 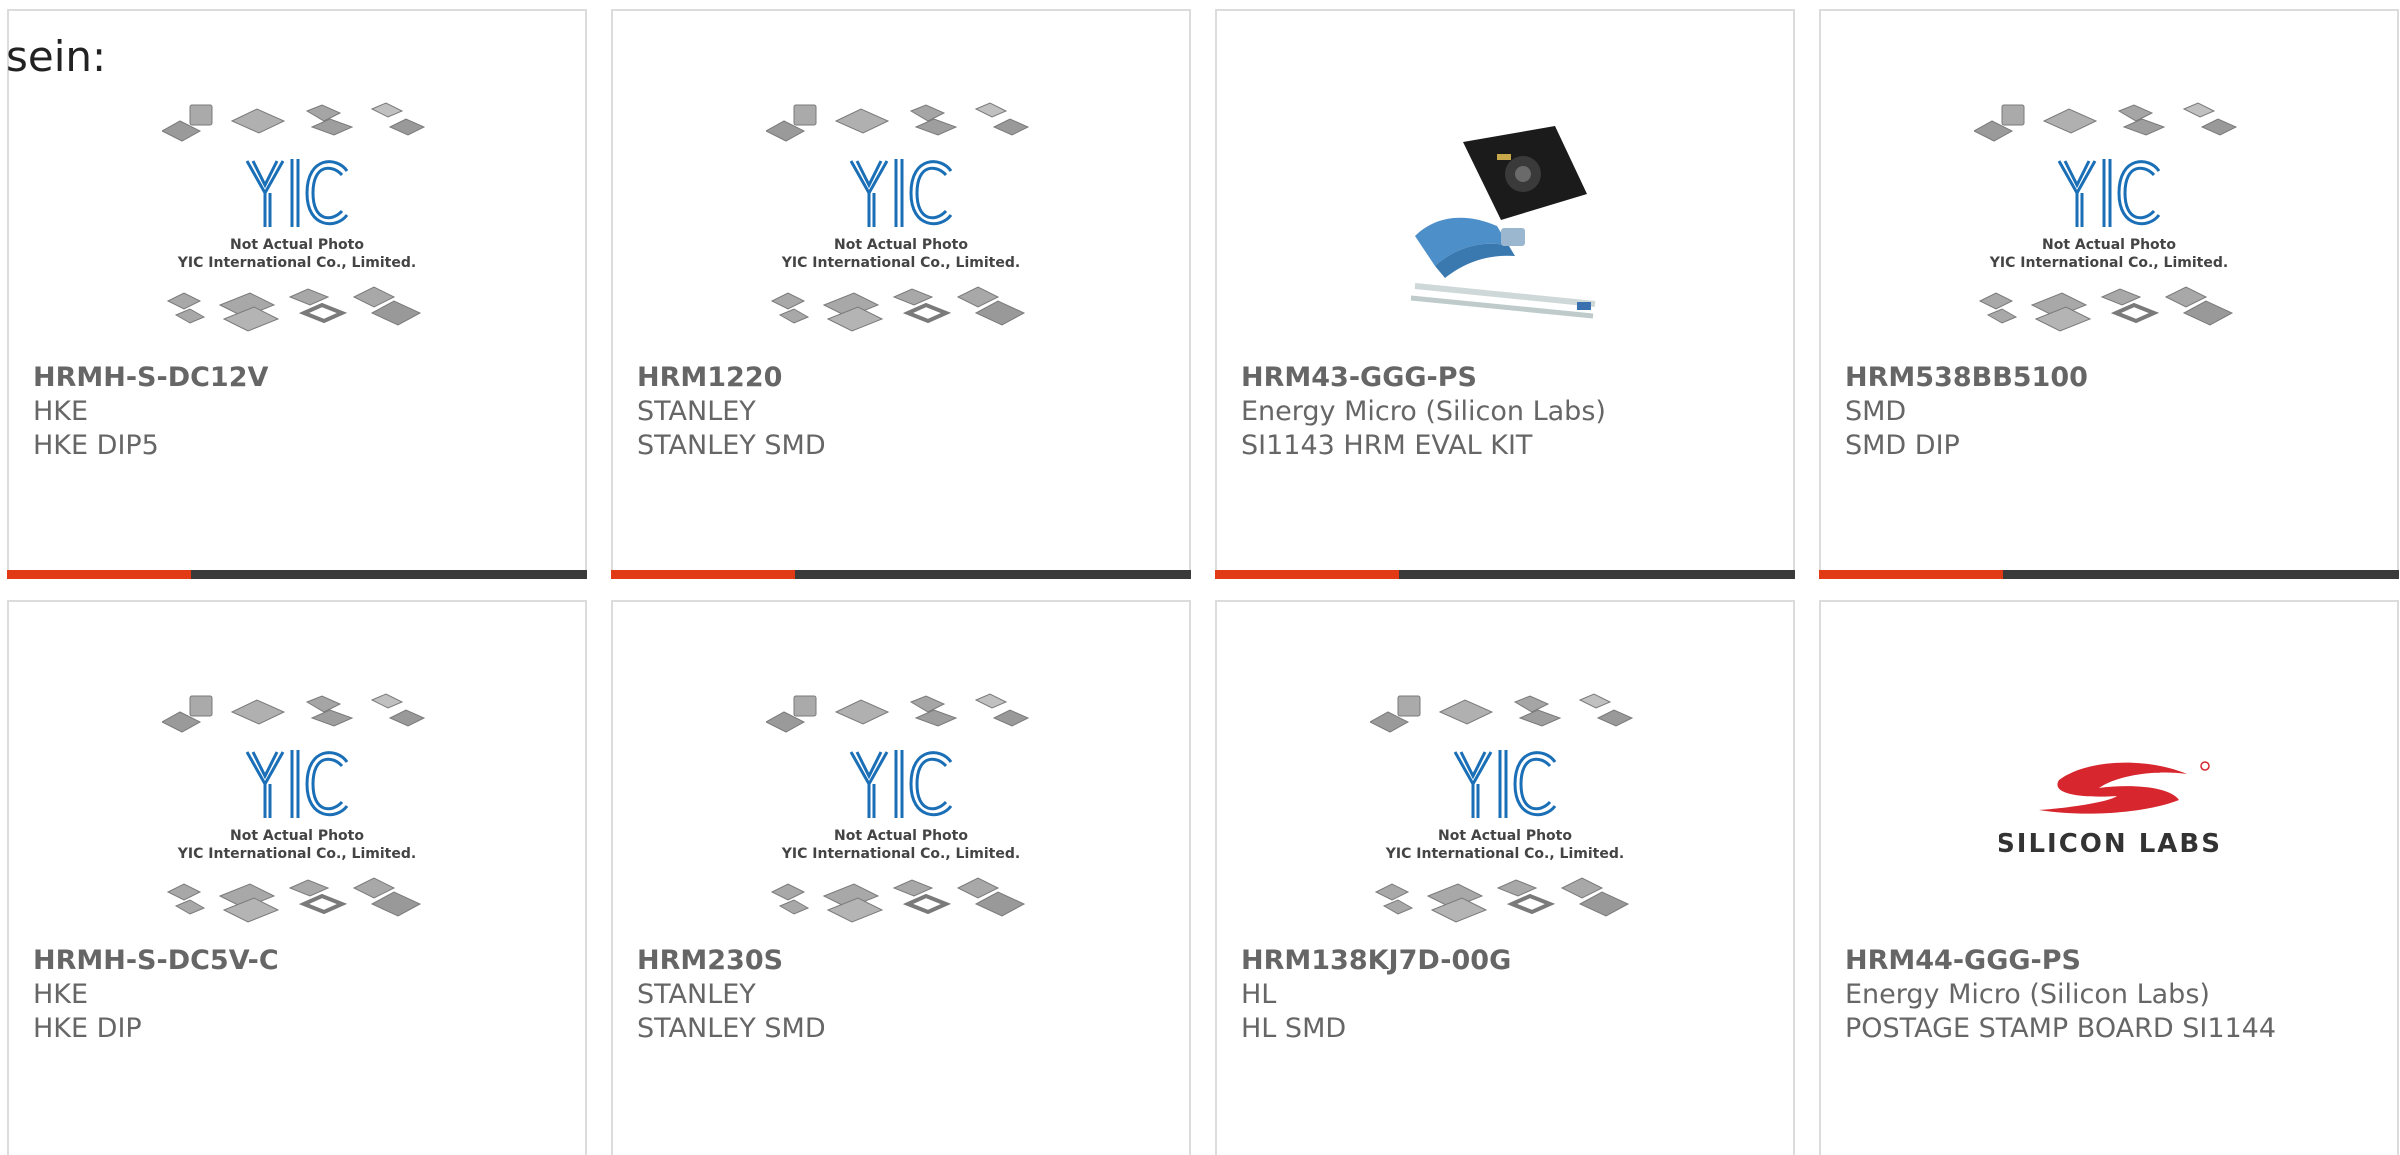 I want to click on product-part-number-link: HRM230S, so click(x=908, y=961).